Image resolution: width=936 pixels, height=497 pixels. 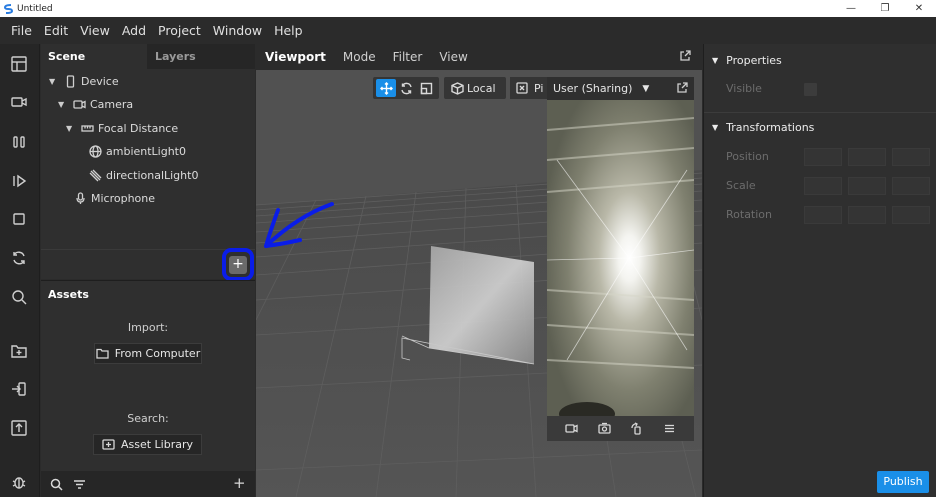 I want to click on left-toolbar, so click(x=20, y=270).